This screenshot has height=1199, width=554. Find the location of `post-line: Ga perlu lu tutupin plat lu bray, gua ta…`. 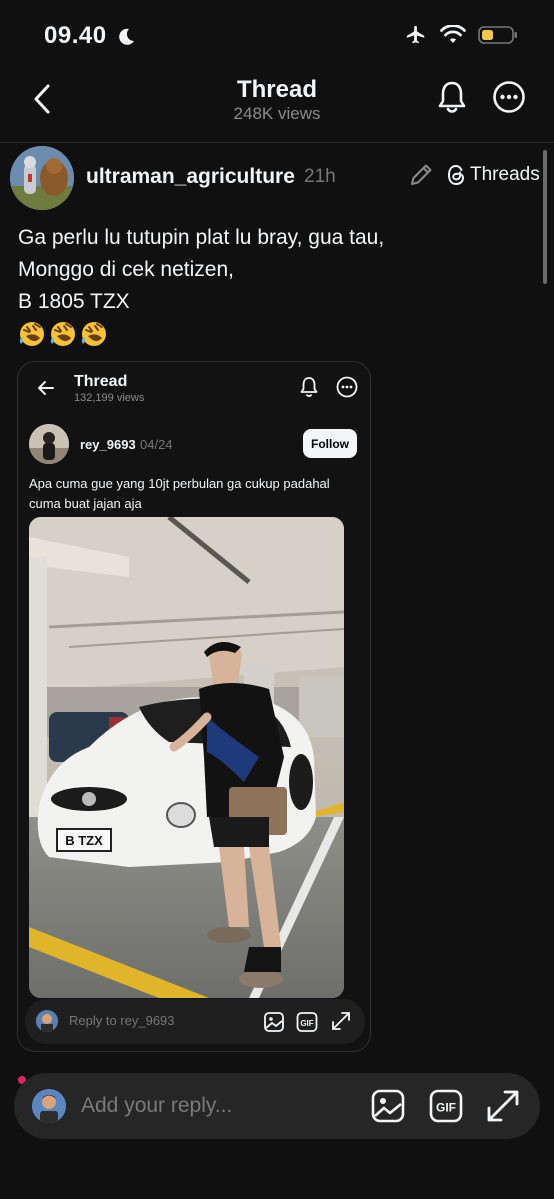

post-line: Ga perlu lu tutupin plat lu bray, gua ta… is located at coordinates (201, 237).